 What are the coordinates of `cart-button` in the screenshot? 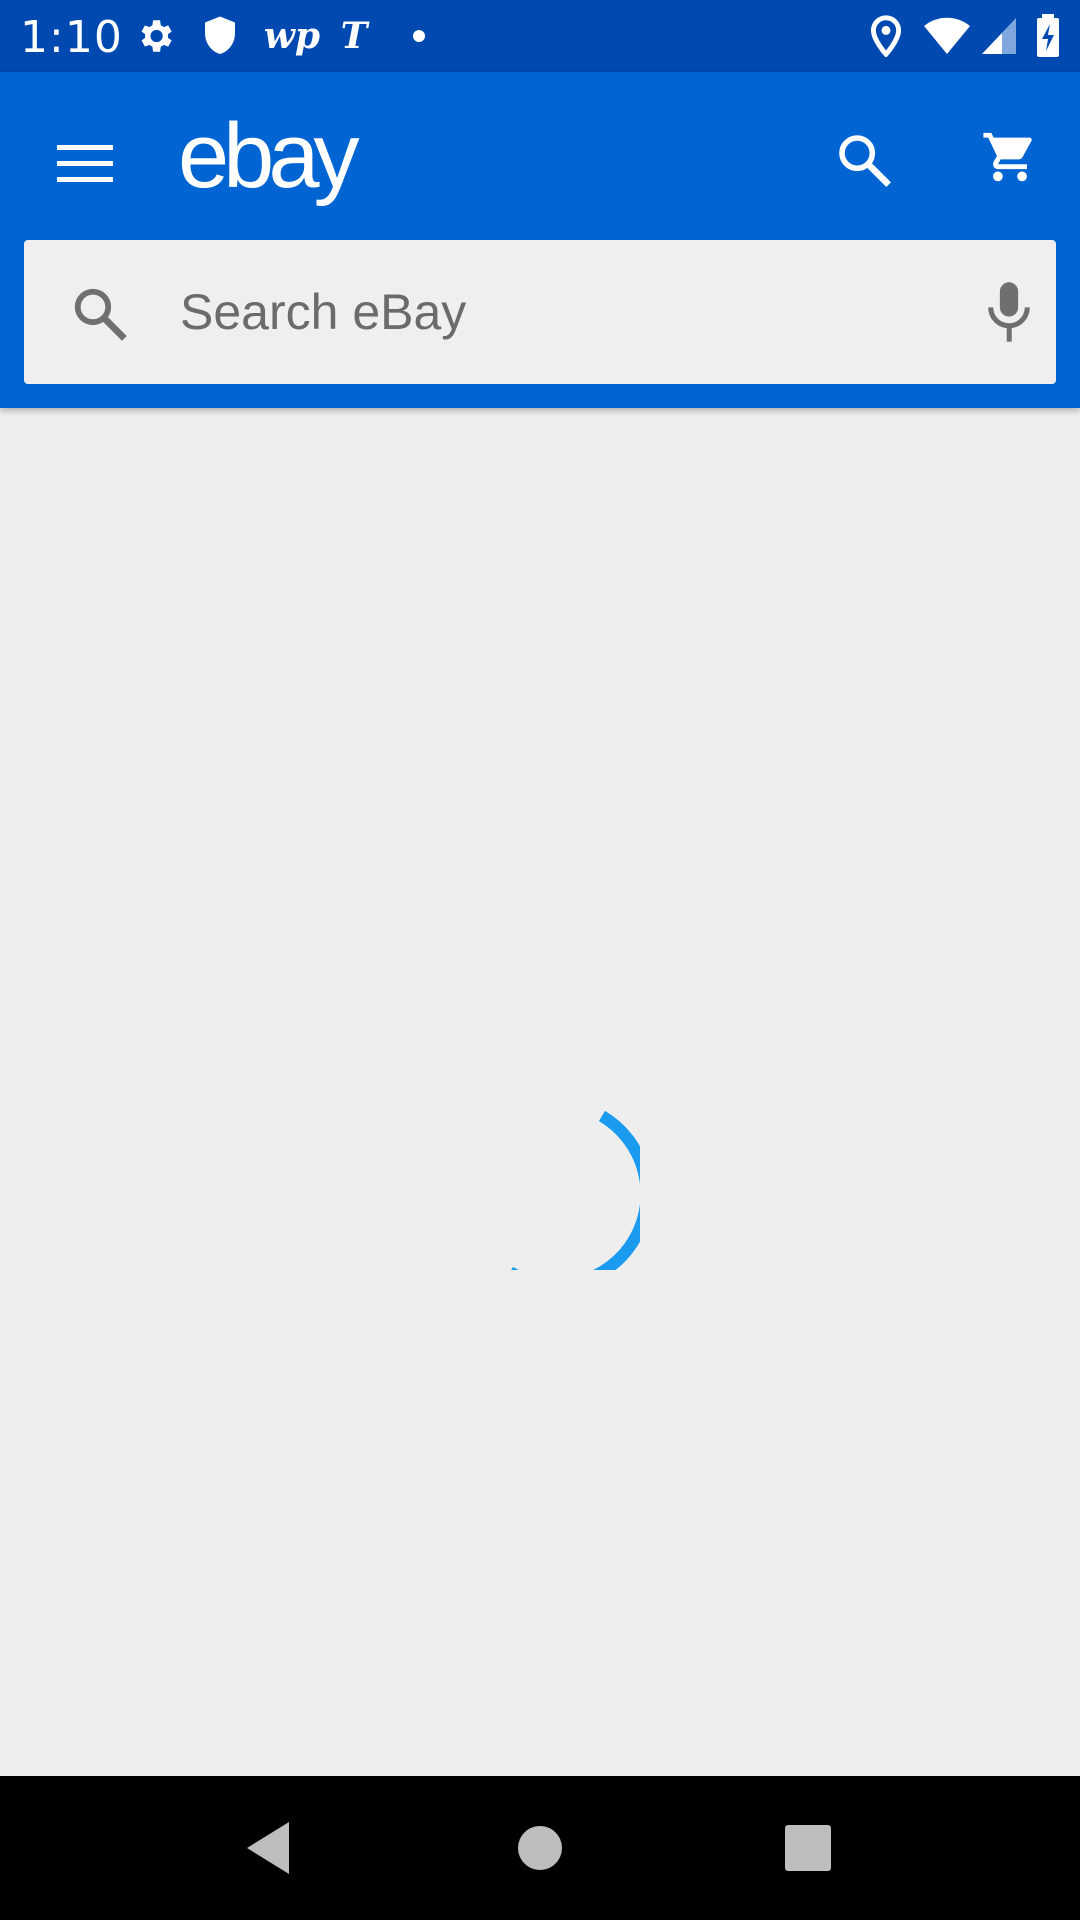 It's located at (1010, 157).